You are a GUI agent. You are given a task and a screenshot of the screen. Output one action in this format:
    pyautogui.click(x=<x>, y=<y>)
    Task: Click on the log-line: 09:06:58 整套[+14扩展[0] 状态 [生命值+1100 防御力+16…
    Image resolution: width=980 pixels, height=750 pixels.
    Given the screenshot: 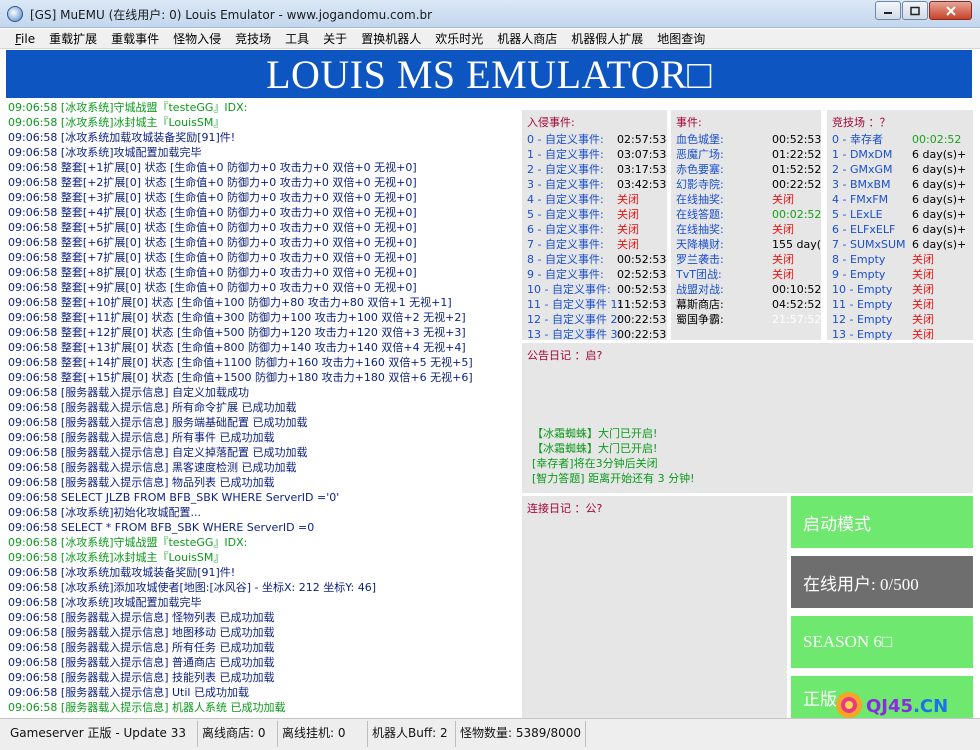 What is the action you would take?
    pyautogui.click(x=240, y=362)
    